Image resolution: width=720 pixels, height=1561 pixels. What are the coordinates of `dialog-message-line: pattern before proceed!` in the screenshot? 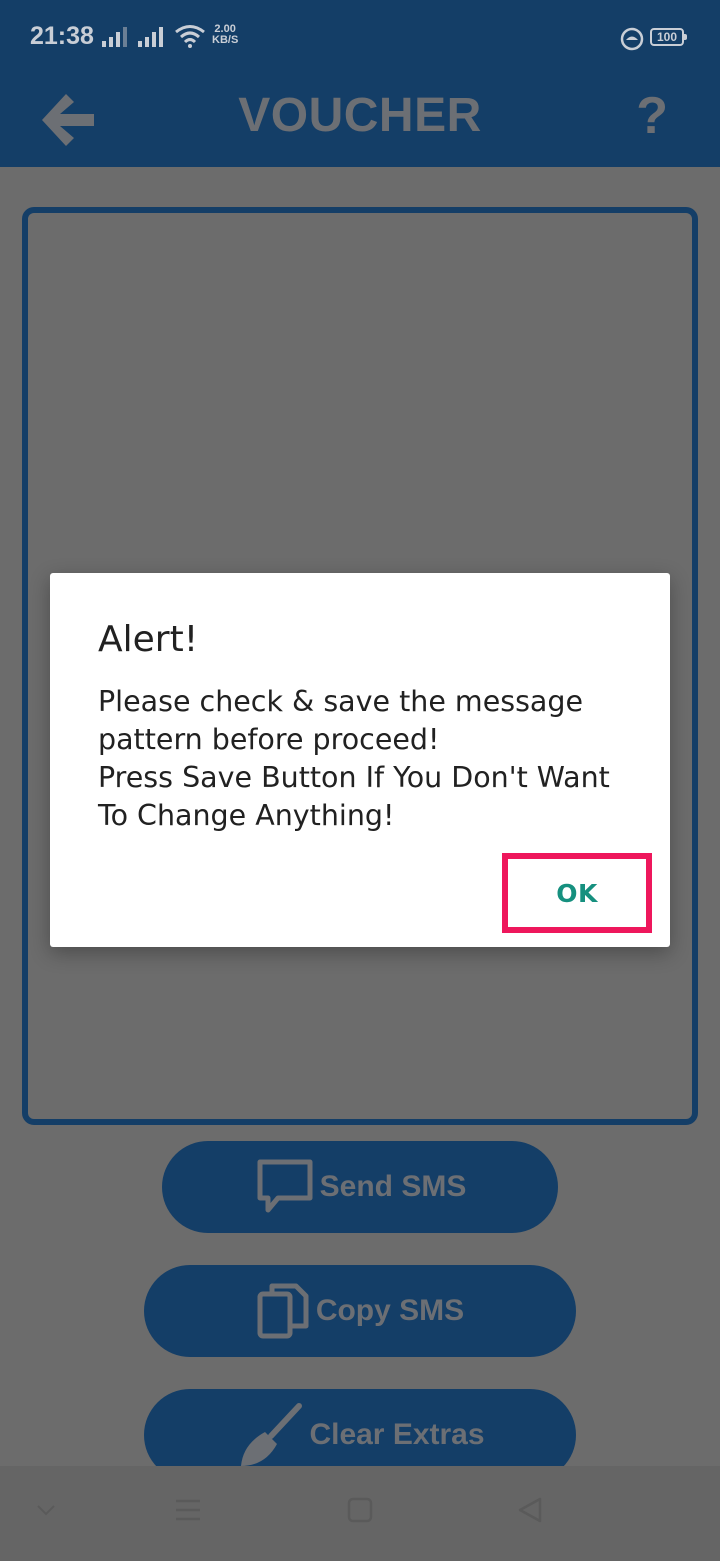 It's located at (269, 739).